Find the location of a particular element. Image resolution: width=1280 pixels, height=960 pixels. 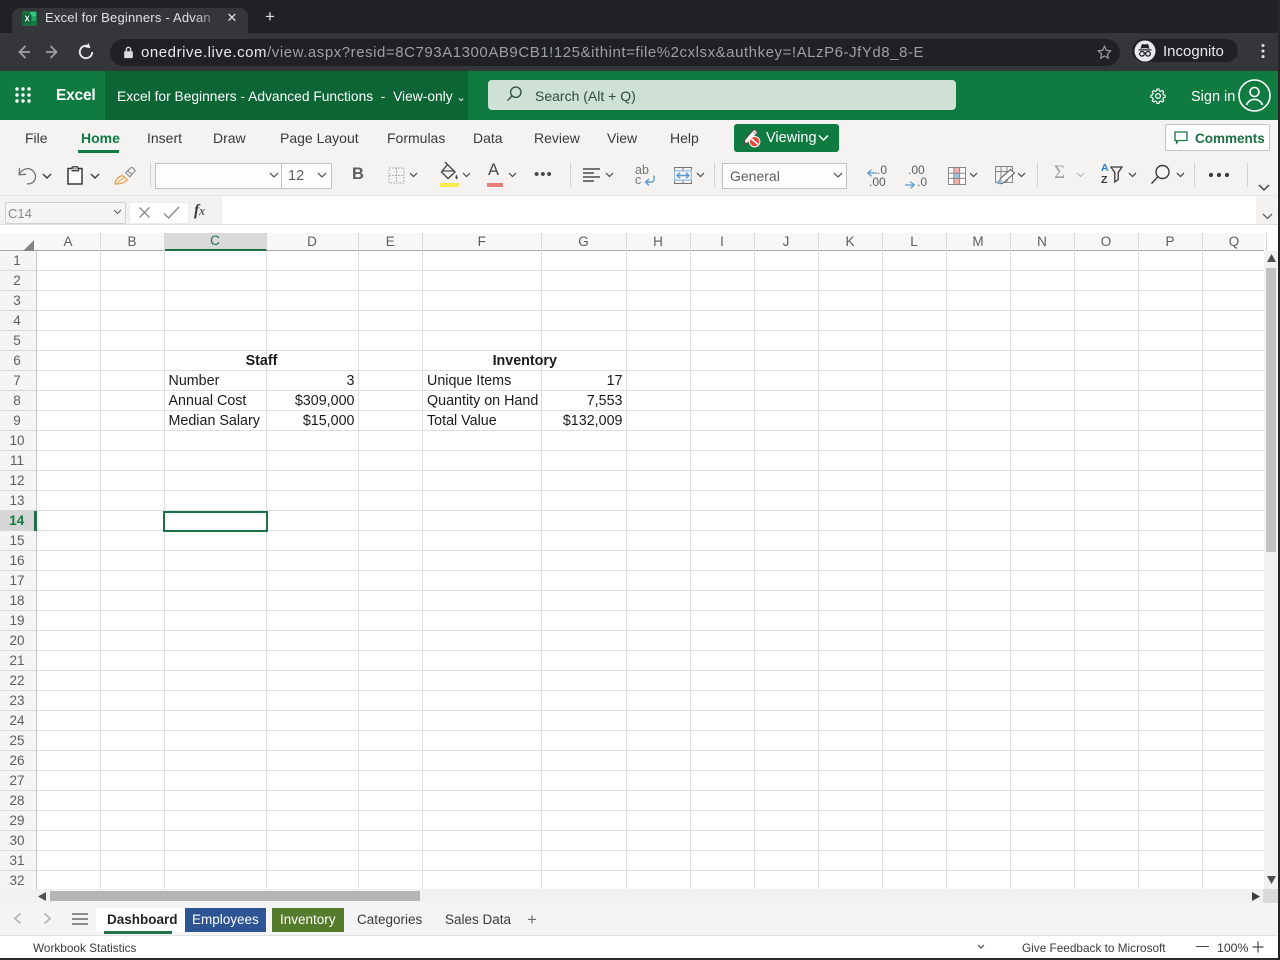

svg-text: X is located at coordinates (28, 18).